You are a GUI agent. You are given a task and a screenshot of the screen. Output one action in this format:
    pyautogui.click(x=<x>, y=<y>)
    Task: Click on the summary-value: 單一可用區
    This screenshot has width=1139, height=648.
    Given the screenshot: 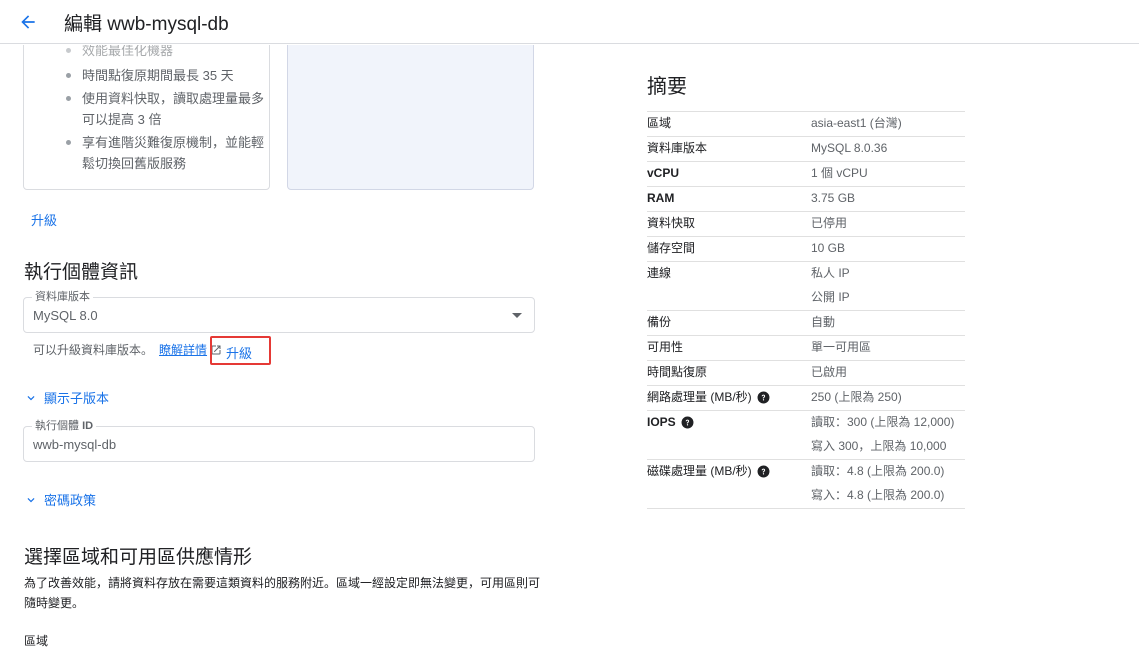 What is the action you would take?
    pyautogui.click(x=841, y=347)
    